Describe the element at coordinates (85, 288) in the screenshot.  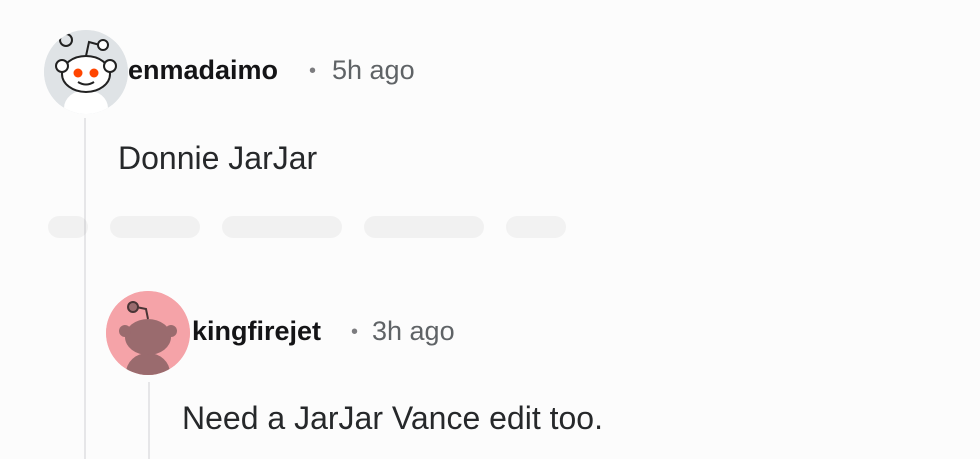
I see `thread-line-main` at that location.